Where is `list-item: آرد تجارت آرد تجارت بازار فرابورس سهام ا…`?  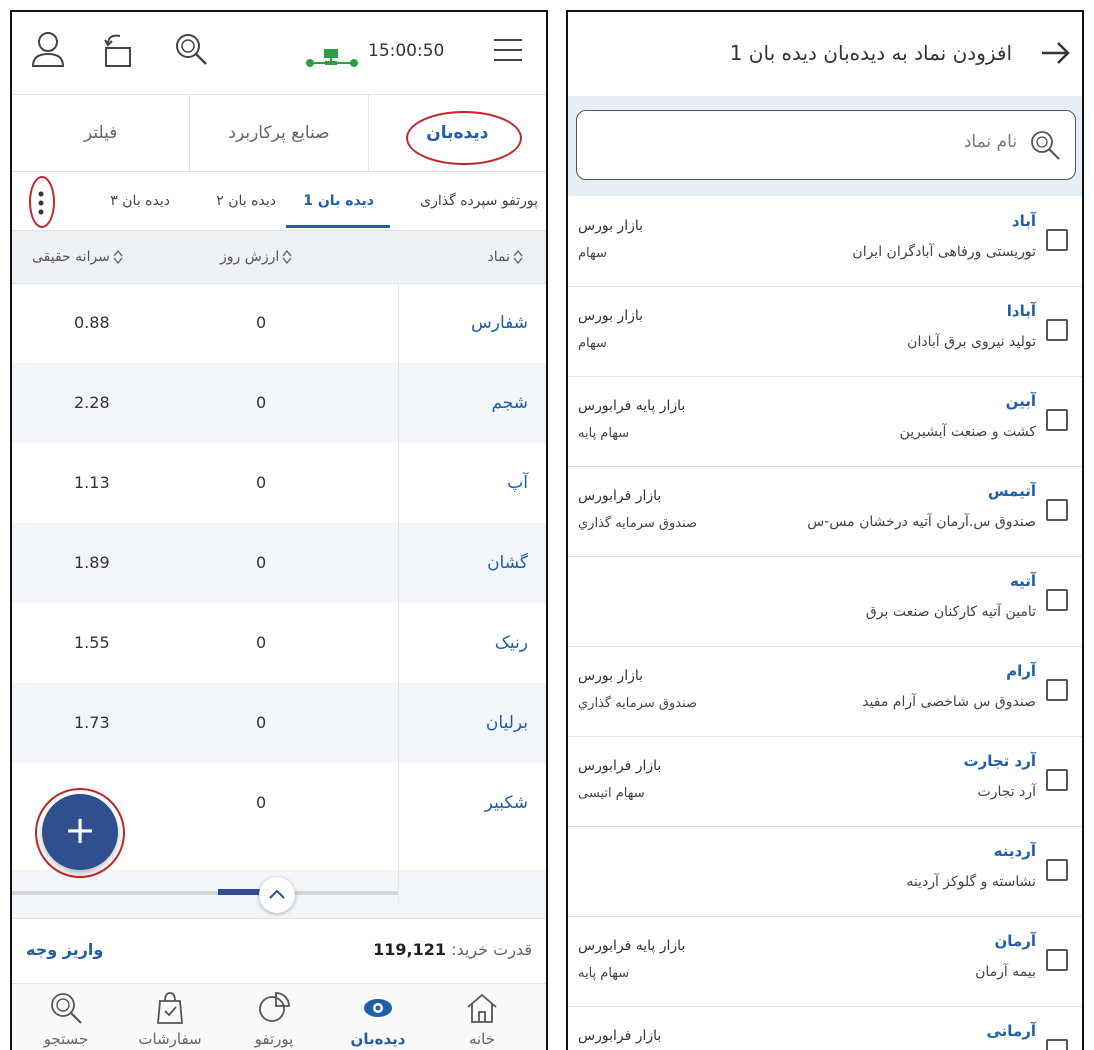 list-item: آرد تجارت آرد تجارت بازار فرابورس سهام ا… is located at coordinates (825, 781).